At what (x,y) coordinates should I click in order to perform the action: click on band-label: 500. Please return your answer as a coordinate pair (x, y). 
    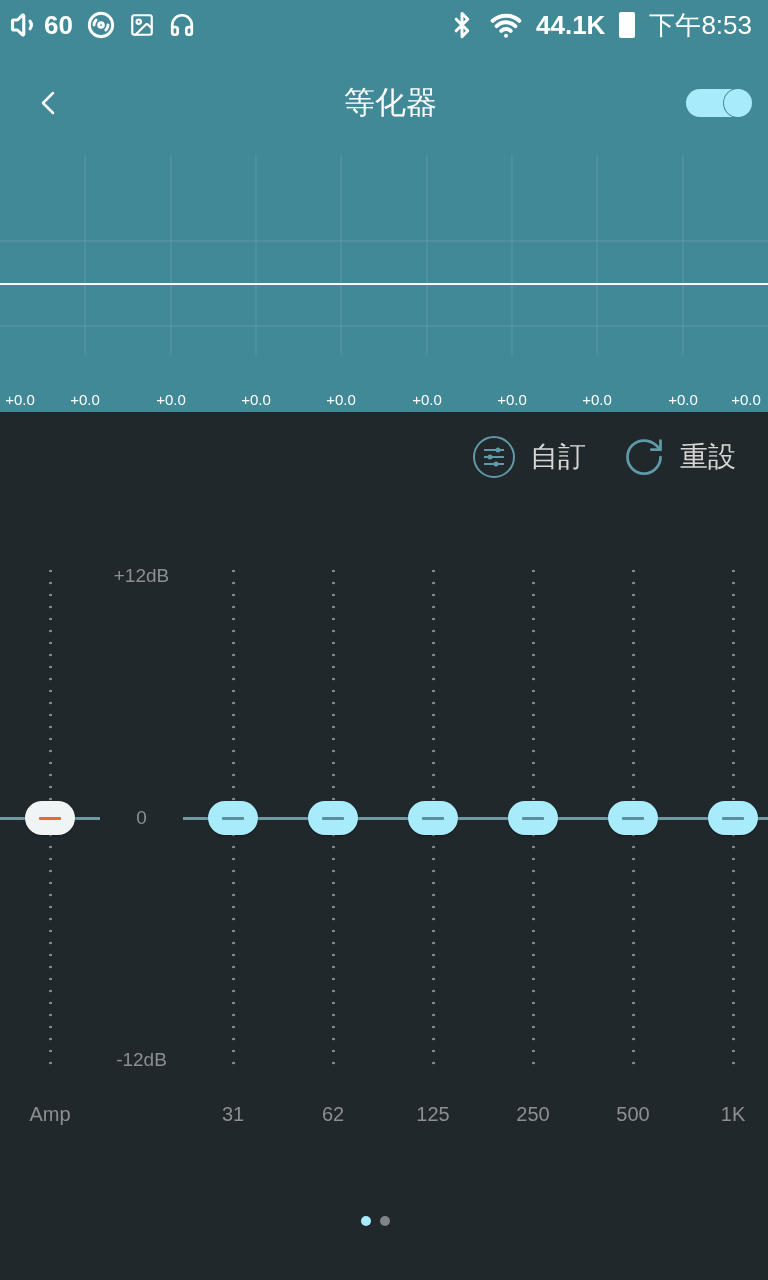
    Looking at the image, I should click on (633, 1114).